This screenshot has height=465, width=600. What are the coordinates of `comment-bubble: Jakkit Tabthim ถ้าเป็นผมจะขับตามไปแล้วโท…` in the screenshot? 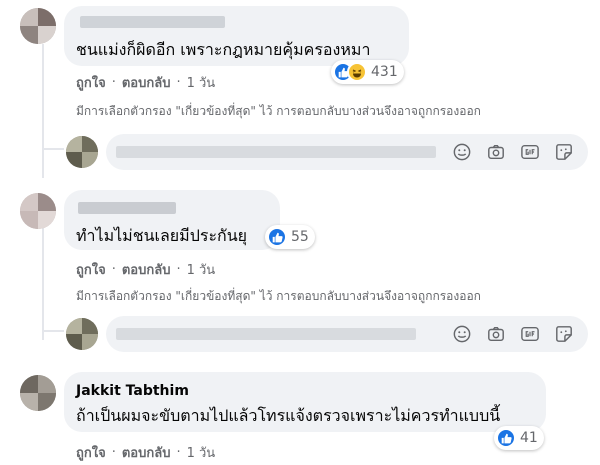 It's located at (305, 402).